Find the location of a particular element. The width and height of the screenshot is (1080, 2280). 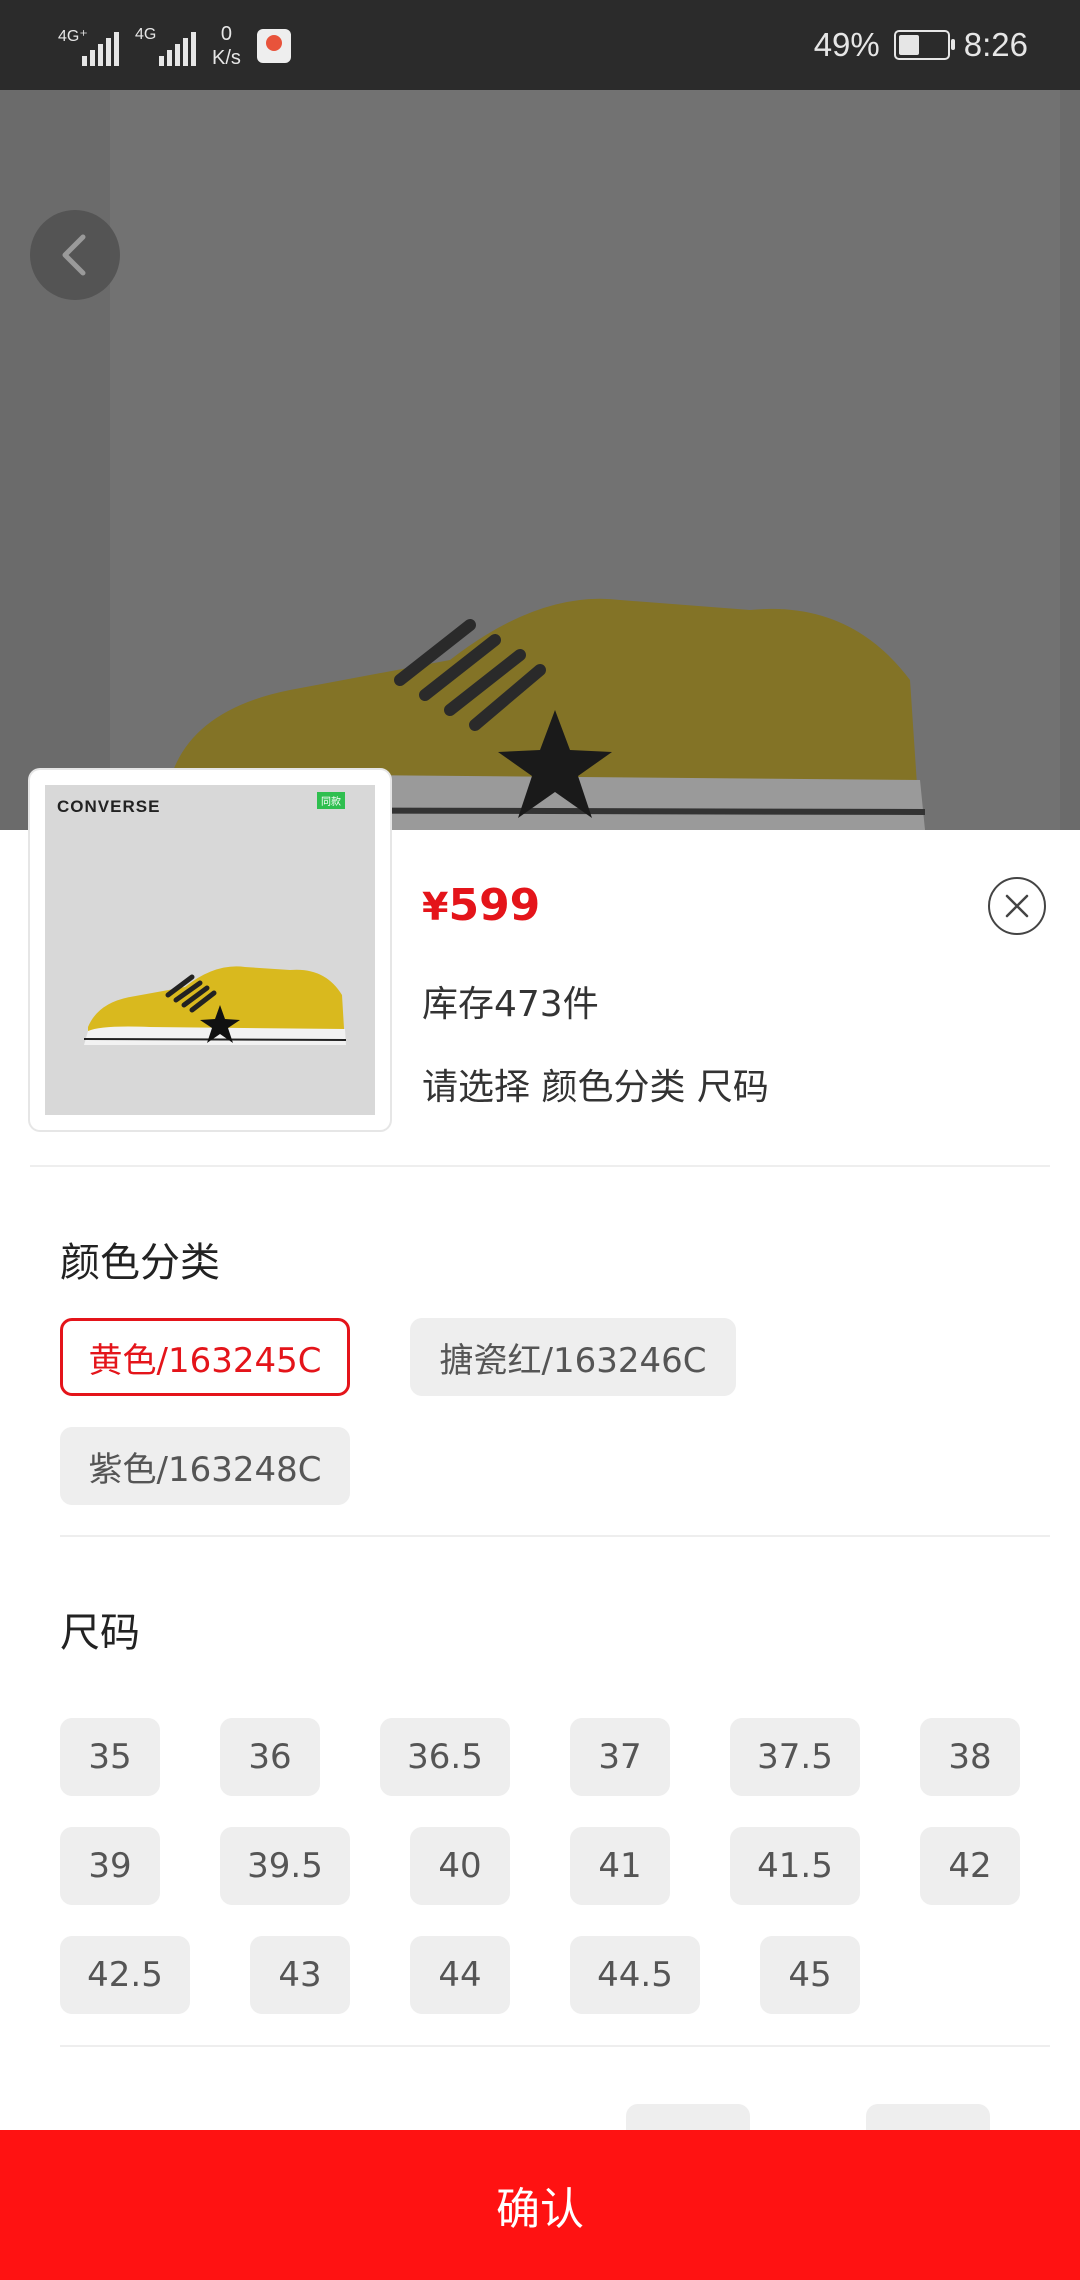

battery-icon is located at coordinates (924, 45).